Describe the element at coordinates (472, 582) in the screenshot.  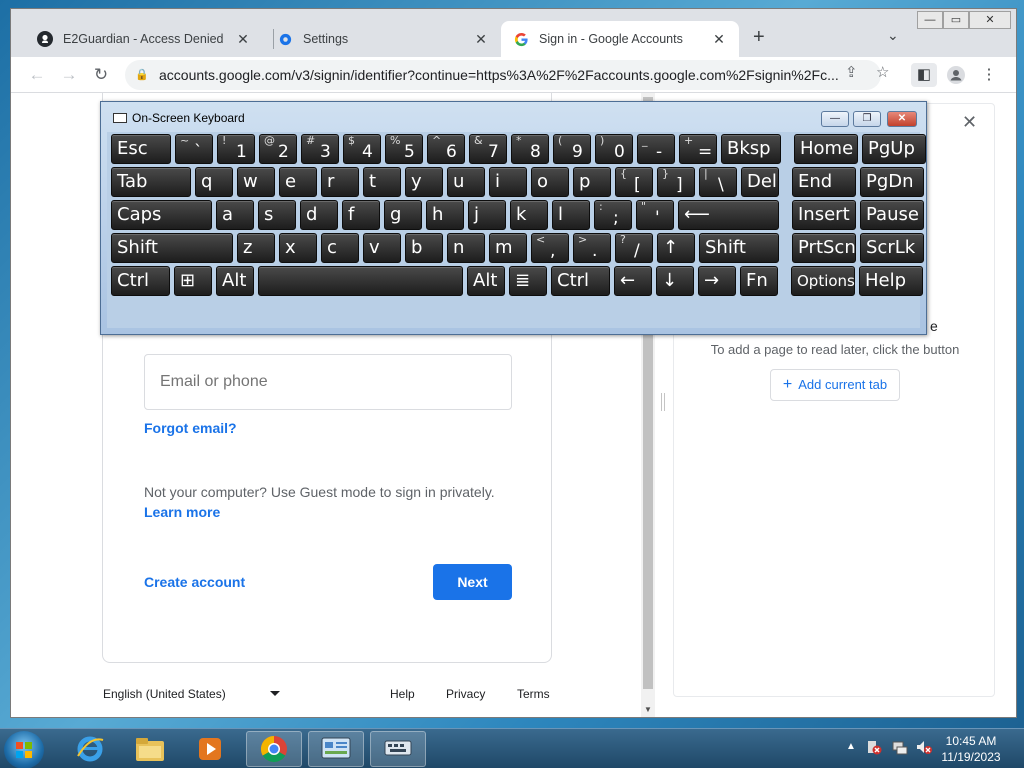
I see `next-button: Next` at that location.